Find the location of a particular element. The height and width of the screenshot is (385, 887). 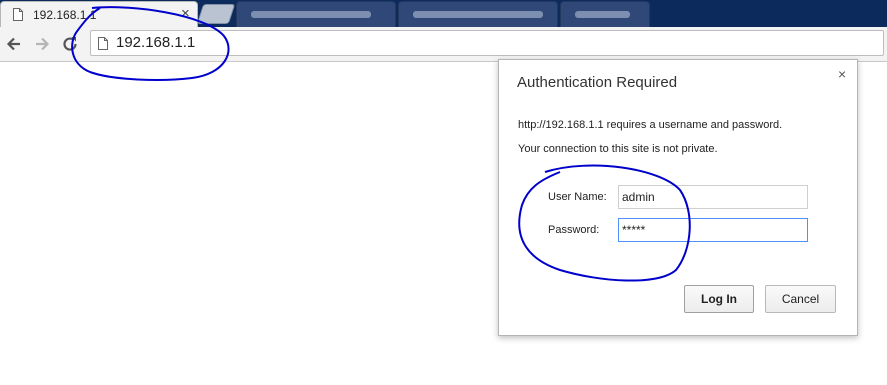

tab-strip: 192.168.1.1 × is located at coordinates (443, 13).